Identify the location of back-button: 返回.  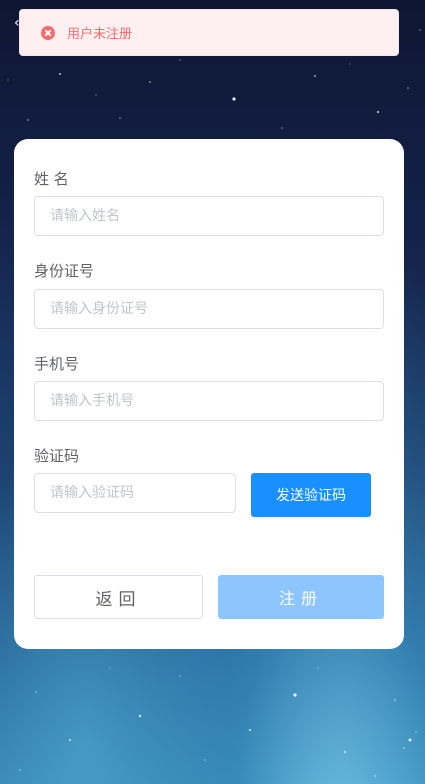
(118, 597).